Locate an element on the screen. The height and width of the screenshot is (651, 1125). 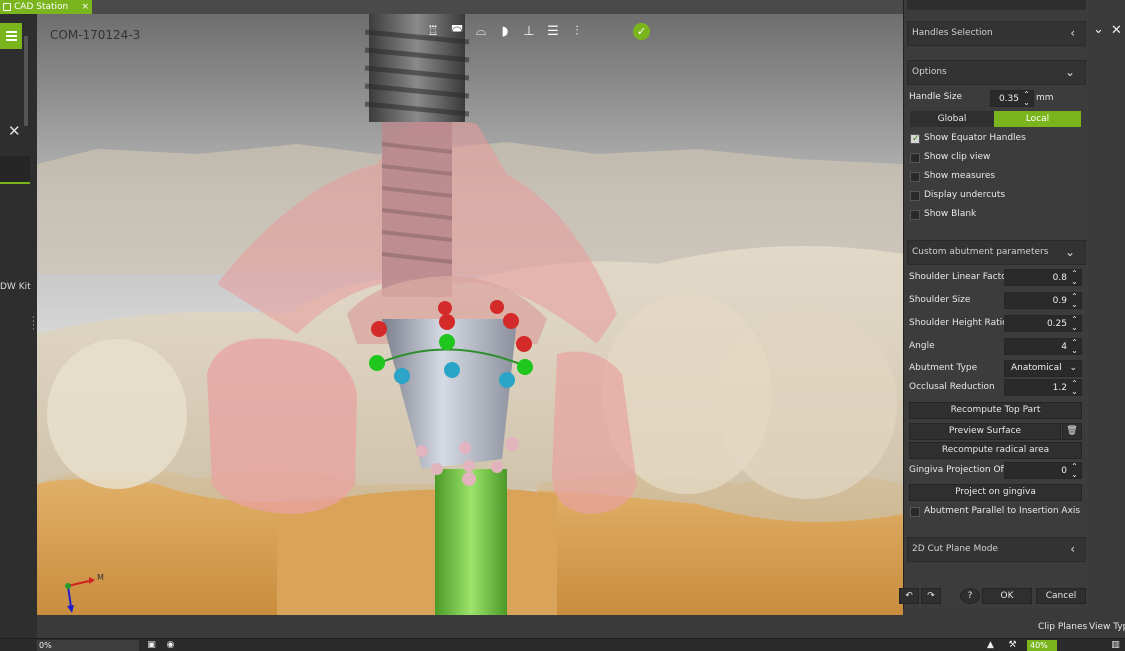
preview-surface-button: Preview Surface is located at coordinates (985, 431).